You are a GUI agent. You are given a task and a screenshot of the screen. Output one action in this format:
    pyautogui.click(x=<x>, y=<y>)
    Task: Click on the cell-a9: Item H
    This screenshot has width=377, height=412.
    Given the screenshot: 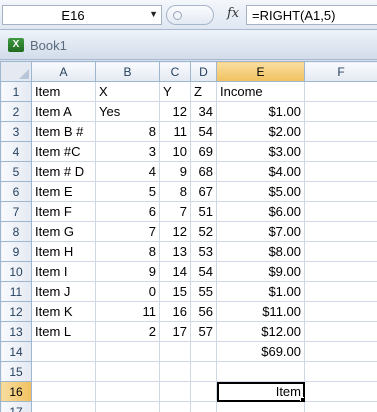 What is the action you would take?
    pyautogui.click(x=63, y=251)
    